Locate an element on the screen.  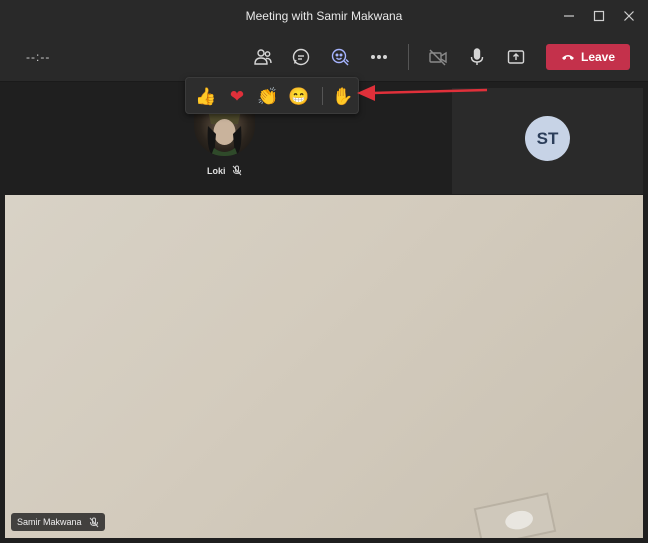
like-reaction-icon: 👍 is located at coordinates (206, 97).